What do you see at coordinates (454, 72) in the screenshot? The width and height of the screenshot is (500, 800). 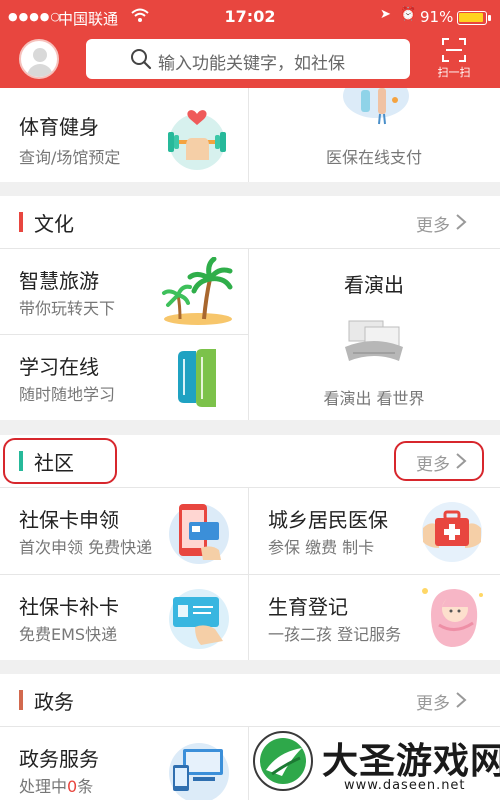 I see `scan-label: 扫一扫` at bounding box center [454, 72].